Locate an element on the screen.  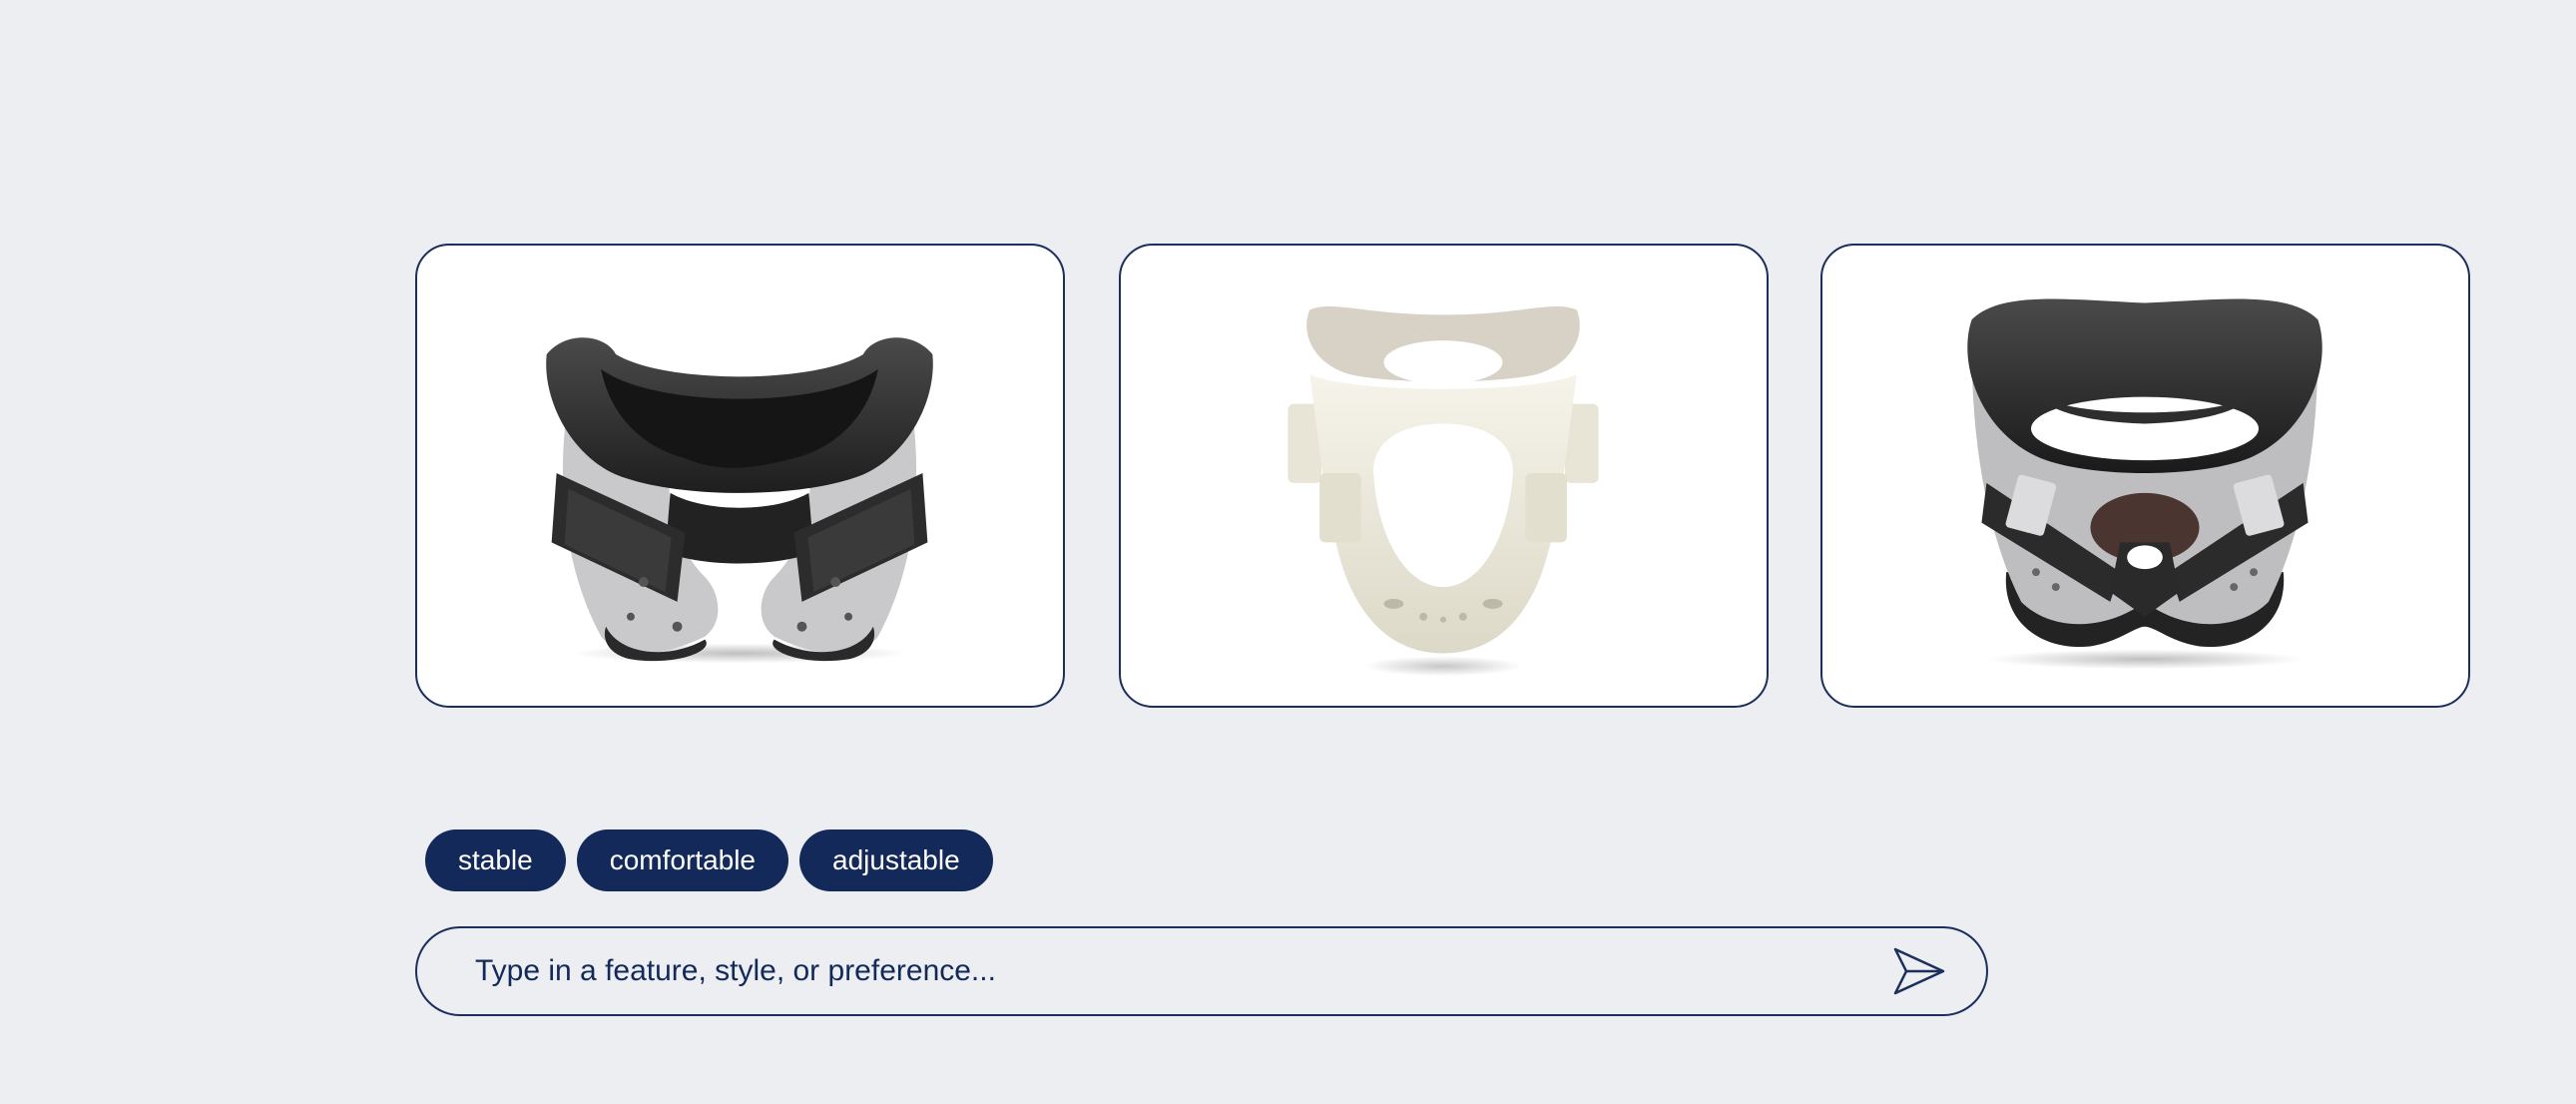
chip-comfortable: comfortable is located at coordinates (683, 860).